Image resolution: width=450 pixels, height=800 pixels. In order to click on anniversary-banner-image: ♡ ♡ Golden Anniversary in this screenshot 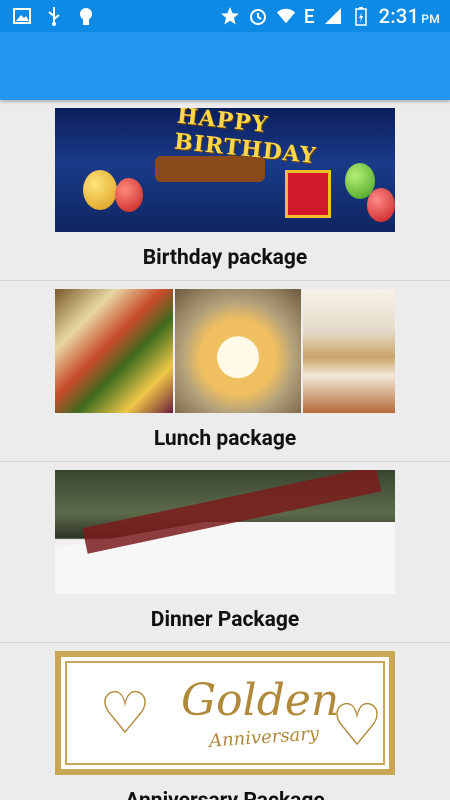, I will do `click(225, 713)`.